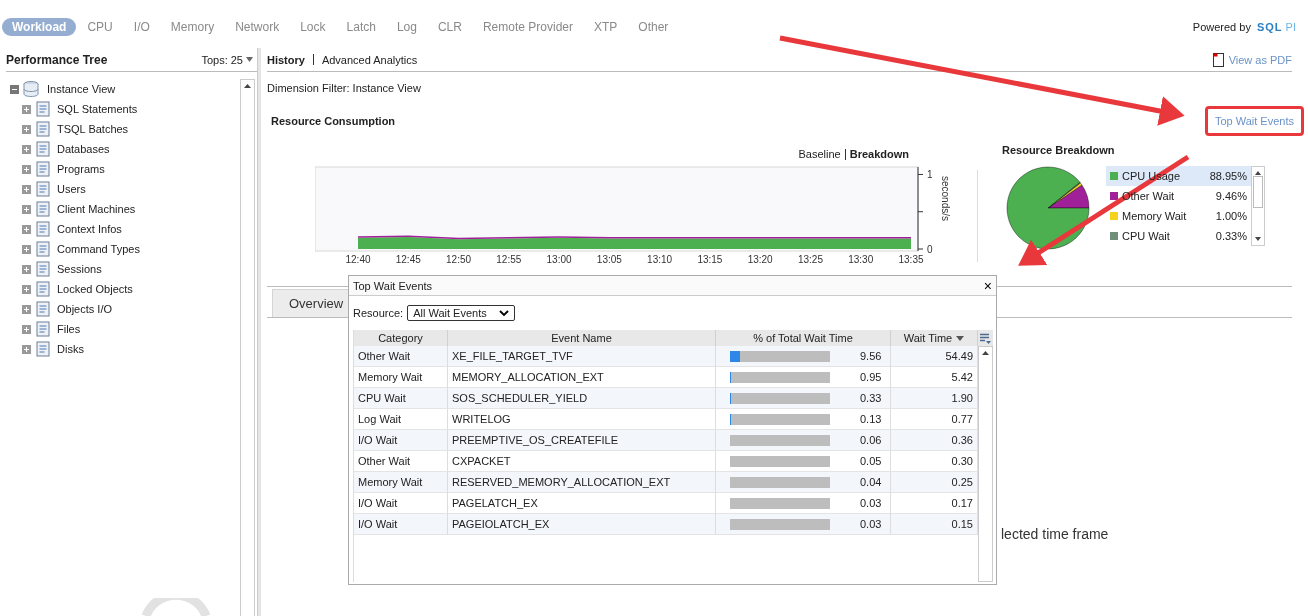 The image size is (1308, 616). What do you see at coordinates (861, 259) in the screenshot?
I see `x-tick-label: 13:30` at bounding box center [861, 259].